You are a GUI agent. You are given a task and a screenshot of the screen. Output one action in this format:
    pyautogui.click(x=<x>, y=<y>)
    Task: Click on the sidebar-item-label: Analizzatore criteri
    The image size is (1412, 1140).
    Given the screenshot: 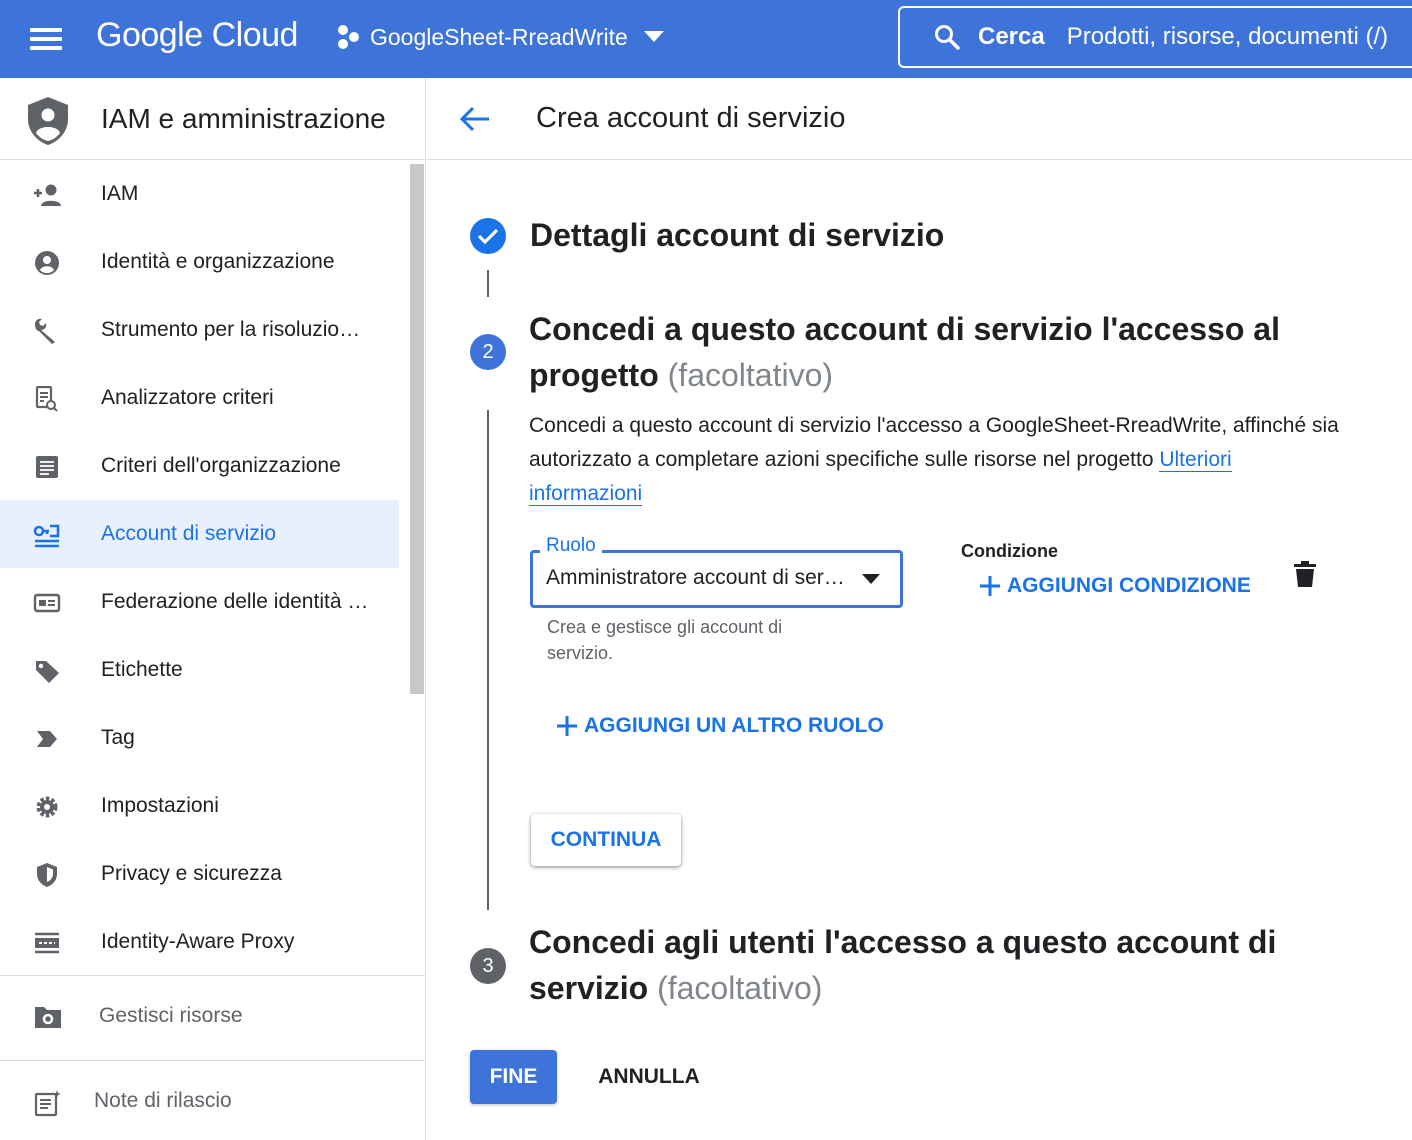 What is the action you would take?
    pyautogui.click(x=187, y=397)
    